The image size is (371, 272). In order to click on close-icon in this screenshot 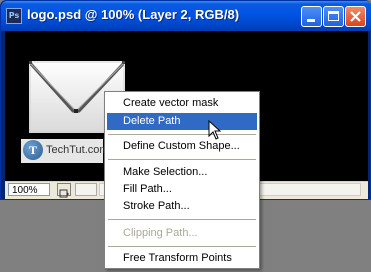, I will do `click(355, 16)`.